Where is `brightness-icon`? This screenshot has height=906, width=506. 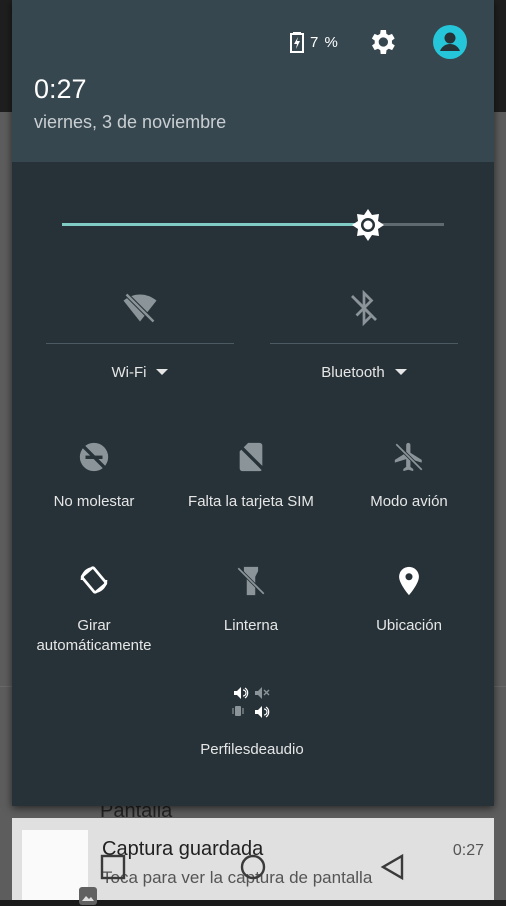
brightness-icon is located at coordinates (367, 225).